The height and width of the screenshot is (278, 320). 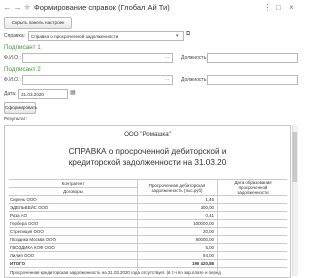 I want to click on table-row-value: 300,00, so click(x=207, y=207).